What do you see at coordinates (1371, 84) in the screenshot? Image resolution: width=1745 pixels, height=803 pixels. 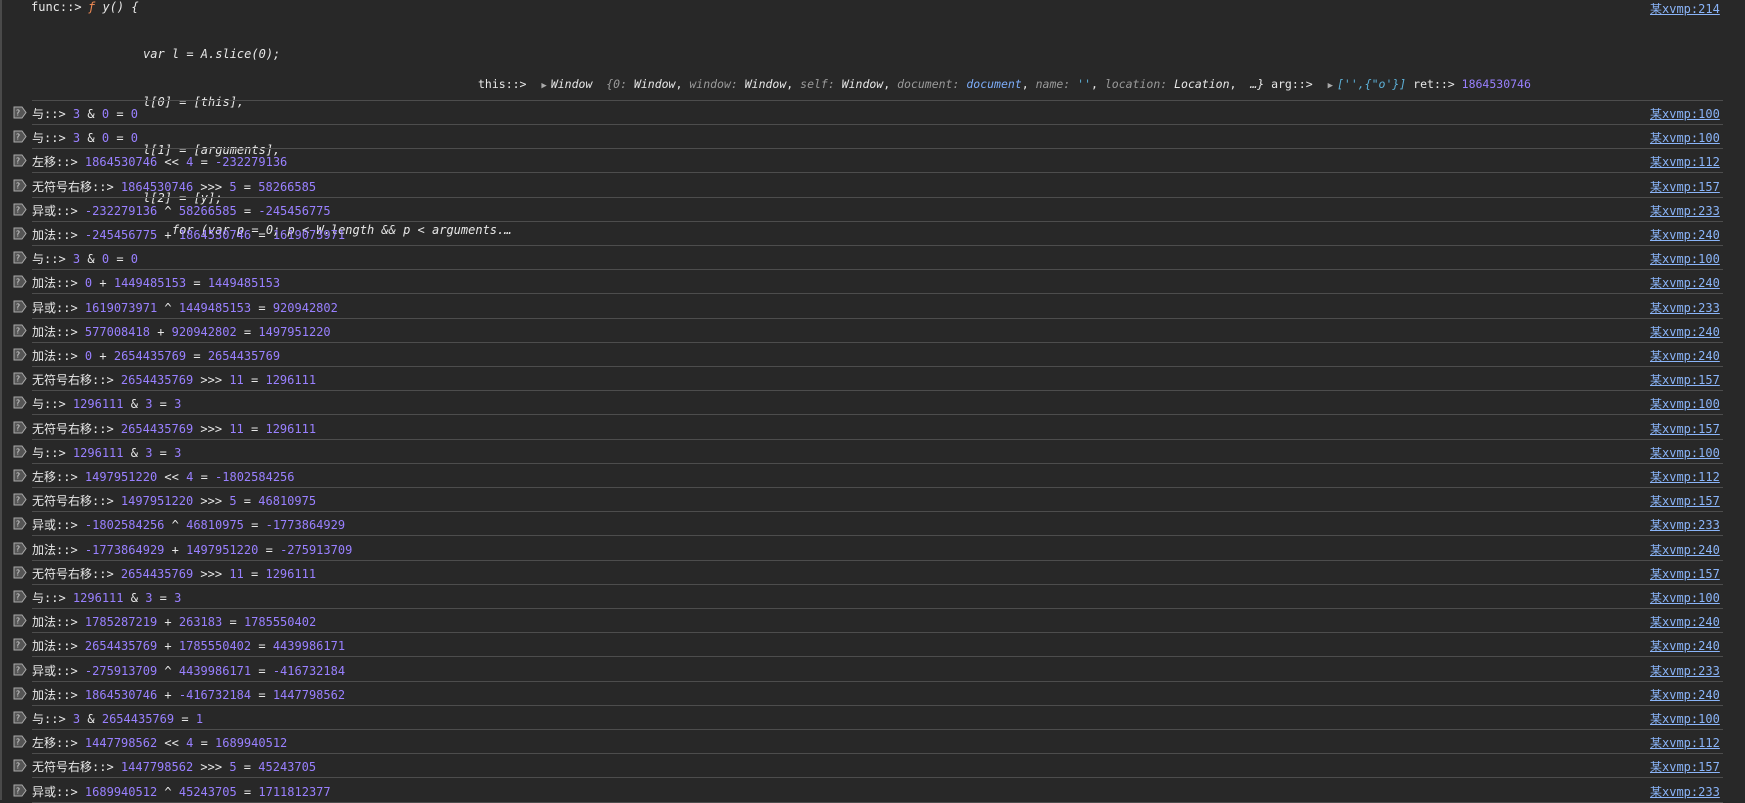 I see `arg-value: ['',{"o'}]` at bounding box center [1371, 84].